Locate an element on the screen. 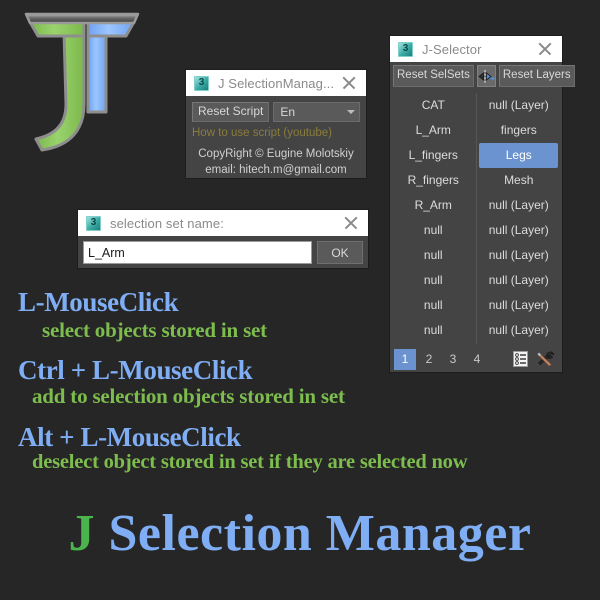  j-selector-toolbar: Reset SelSets Reset Layers is located at coordinates (484, 76).